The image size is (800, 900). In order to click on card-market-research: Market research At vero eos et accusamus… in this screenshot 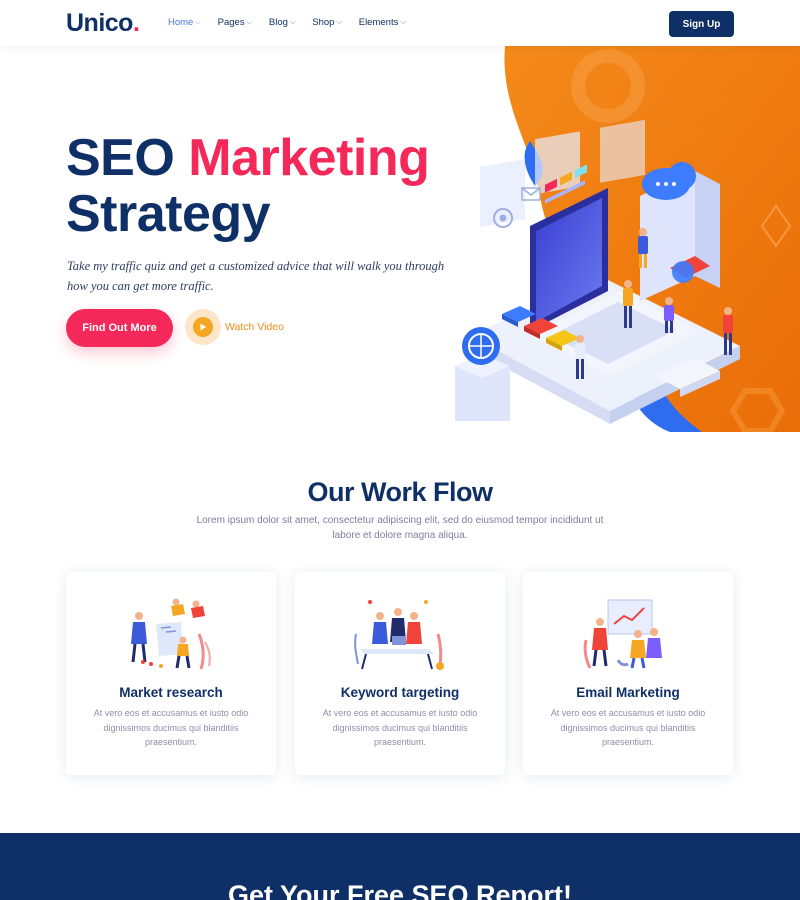, I will do `click(171, 673)`.